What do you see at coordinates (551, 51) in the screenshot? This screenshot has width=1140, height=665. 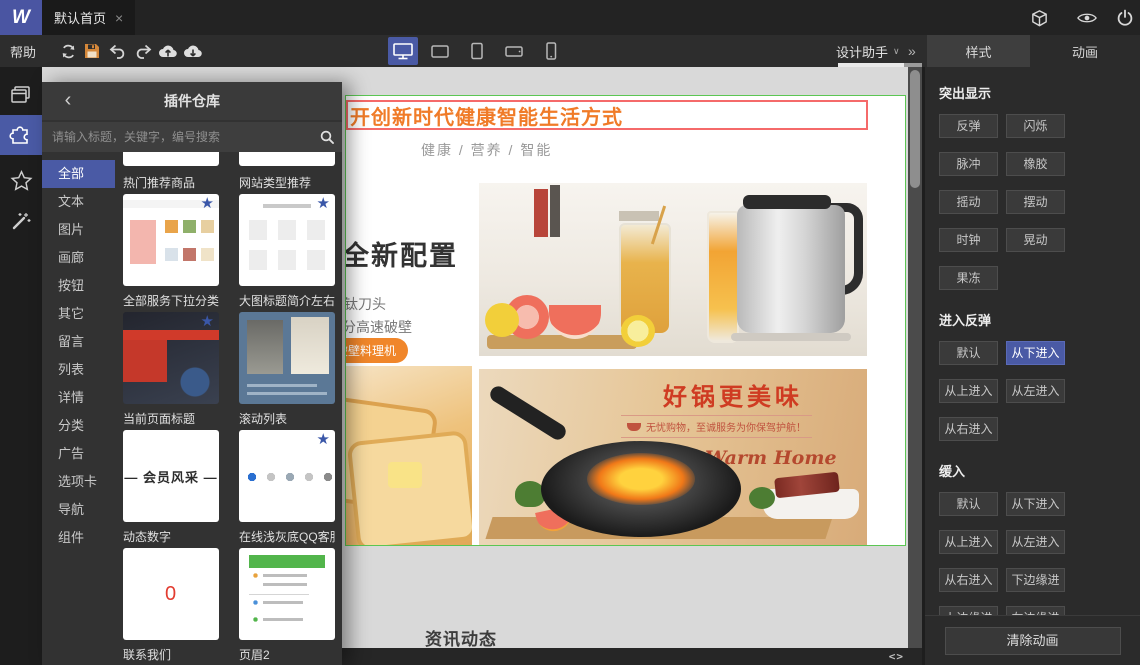 I see `device-phone-portrait-button` at bounding box center [551, 51].